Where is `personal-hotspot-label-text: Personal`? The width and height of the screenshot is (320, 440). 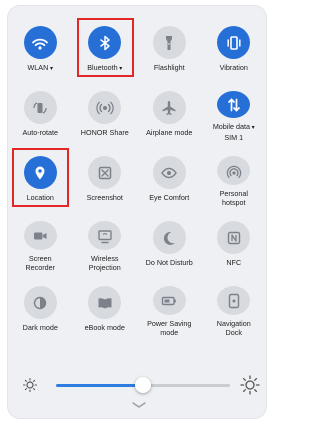
personal-hotspot-label-text: Personal is located at coordinates (233, 193).